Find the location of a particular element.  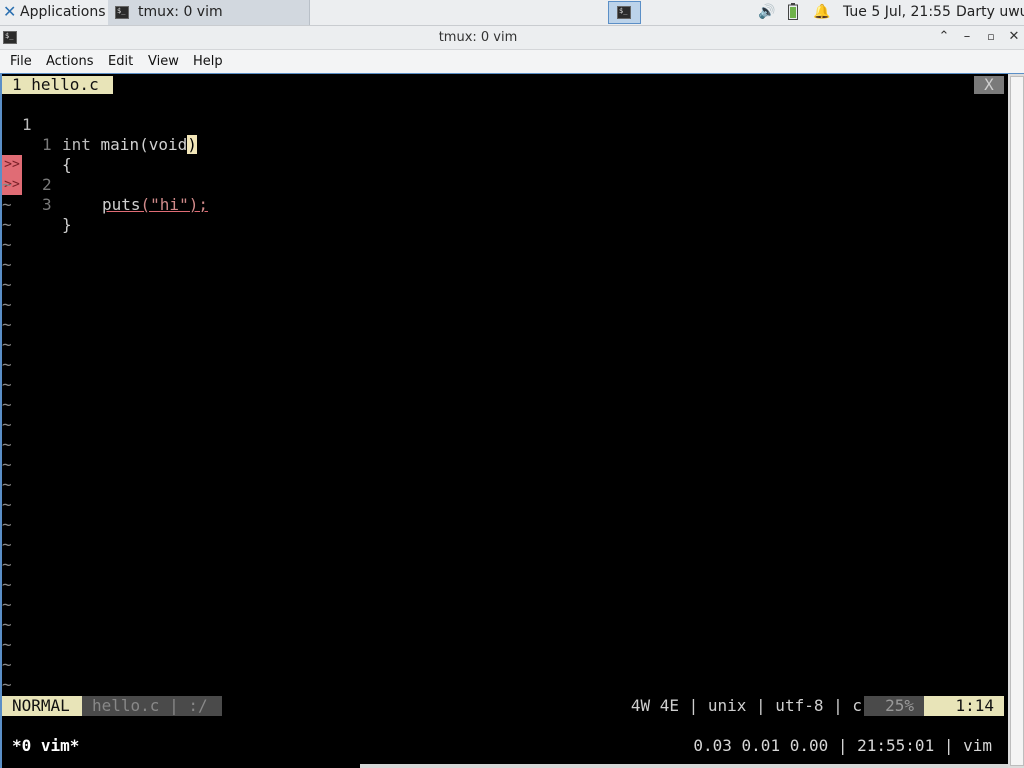

function-name: puts is located at coordinates (121, 204).